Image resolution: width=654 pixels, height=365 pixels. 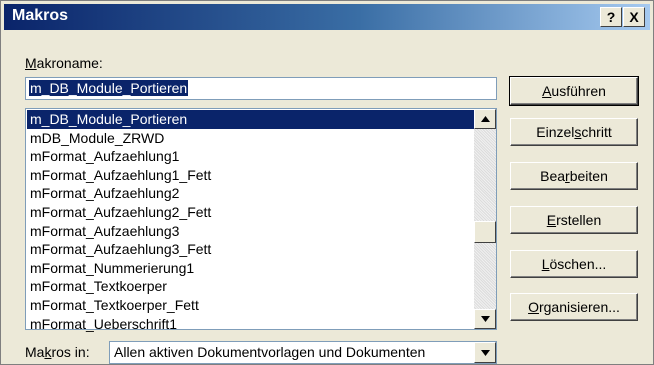 What do you see at coordinates (250, 193) in the screenshot?
I see `macro-list-item: mFormat_Aufzaehlung2` at bounding box center [250, 193].